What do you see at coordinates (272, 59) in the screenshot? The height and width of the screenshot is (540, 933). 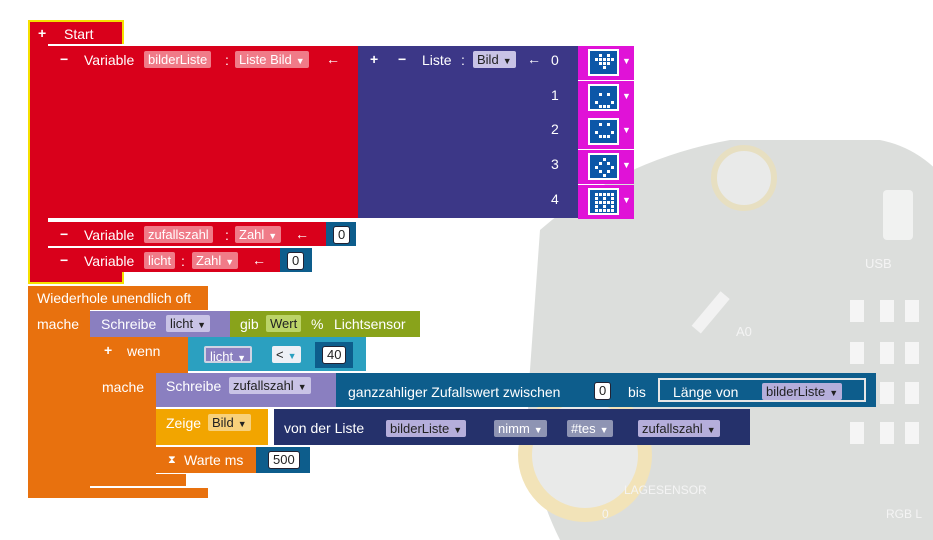 I see `var1-type-dropdown: Liste Bild ▼` at bounding box center [272, 59].